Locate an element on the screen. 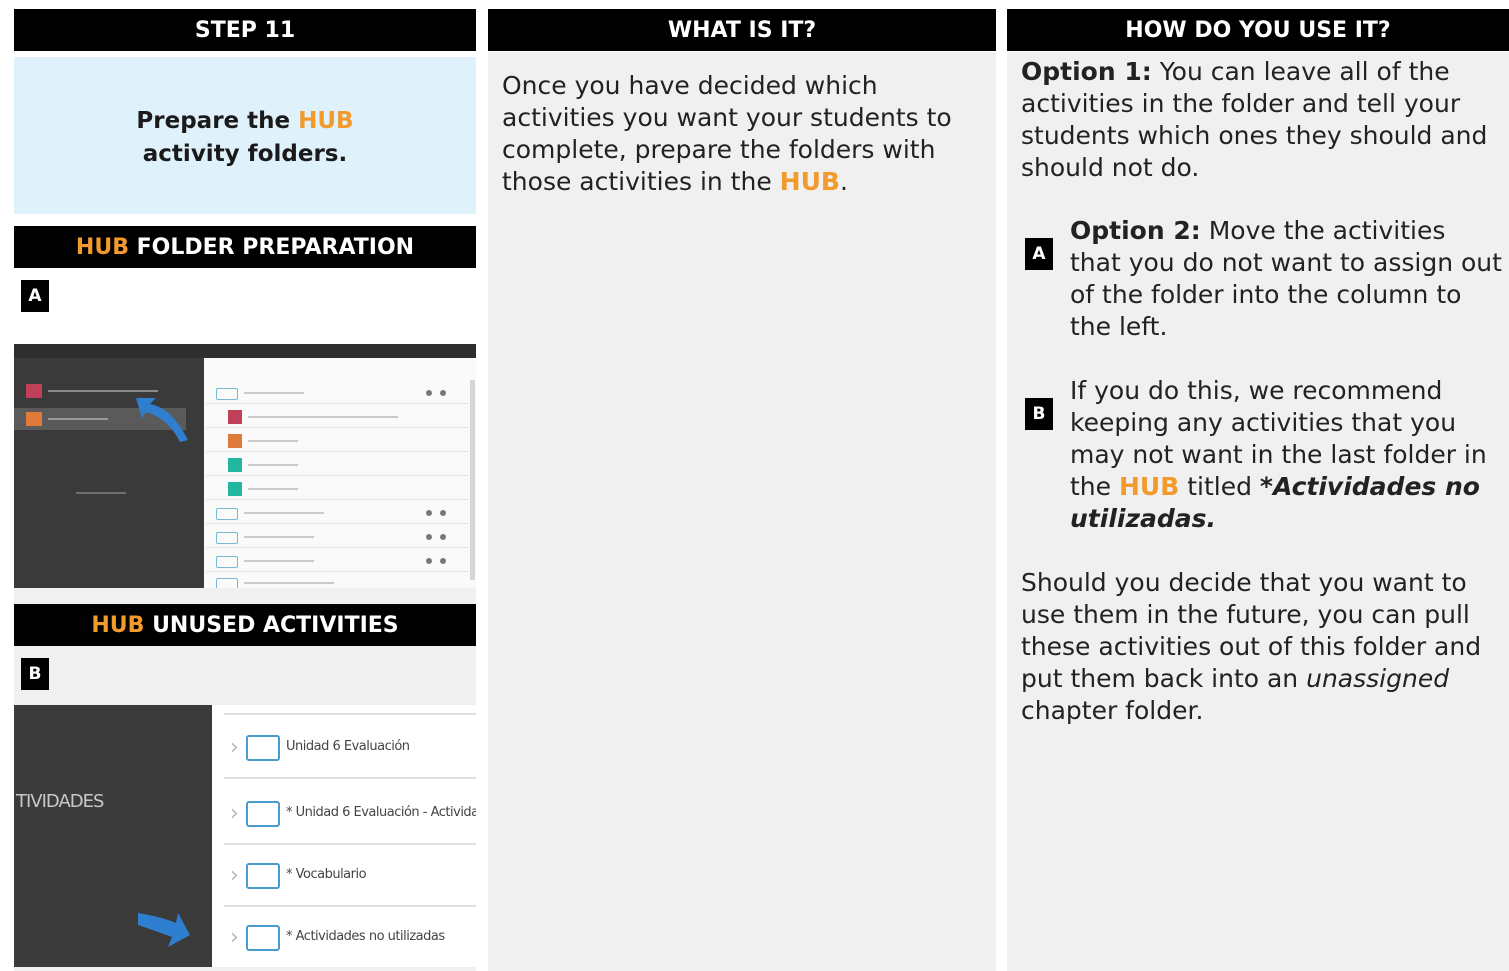 This screenshot has height=971, width=1509. recommend-hub: HUB is located at coordinates (1149, 486).